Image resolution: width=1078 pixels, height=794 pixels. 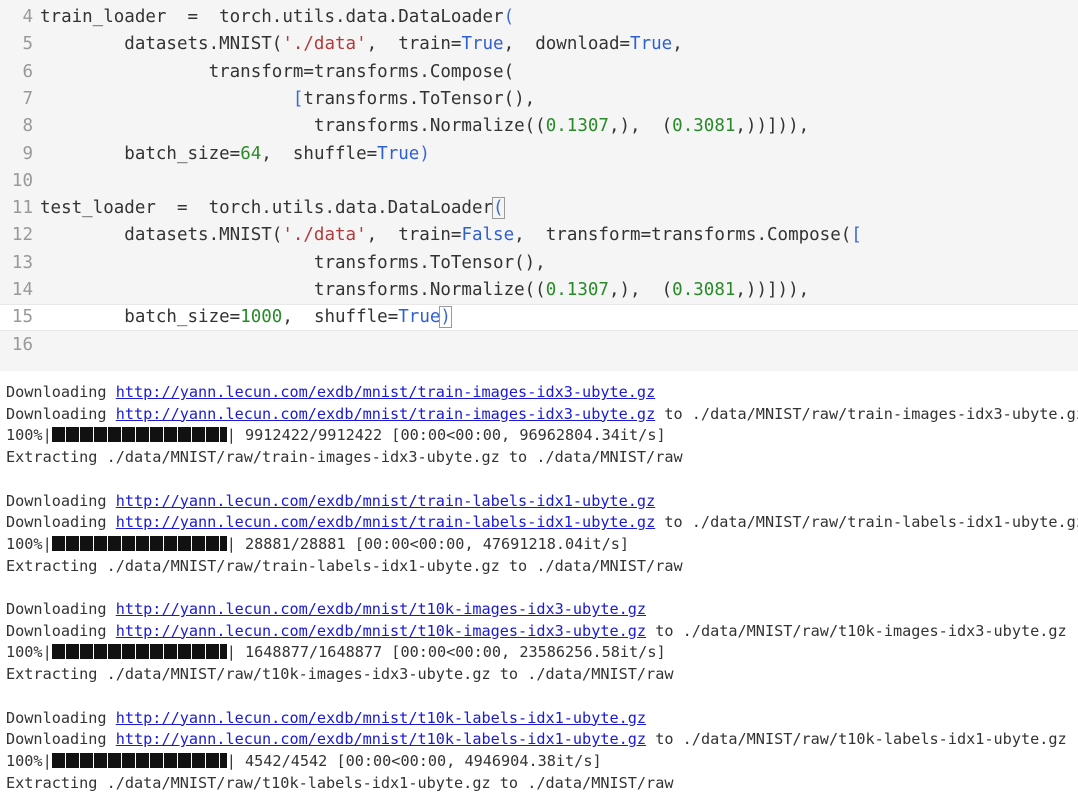 I want to click on code-line: 10, so click(x=539, y=181).